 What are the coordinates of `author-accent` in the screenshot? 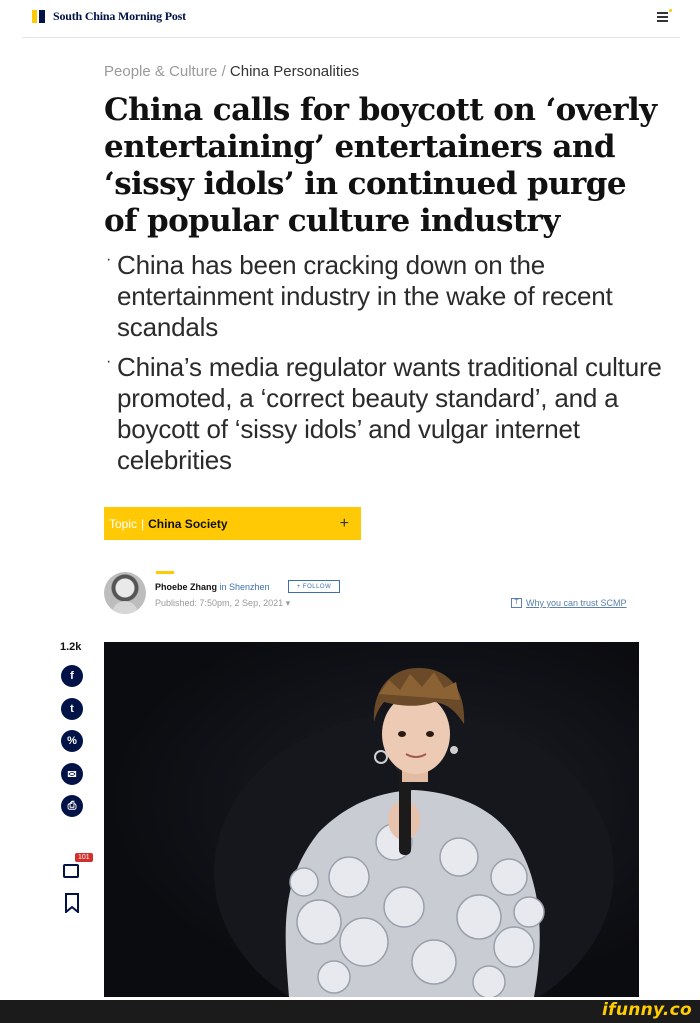 It's located at (165, 572).